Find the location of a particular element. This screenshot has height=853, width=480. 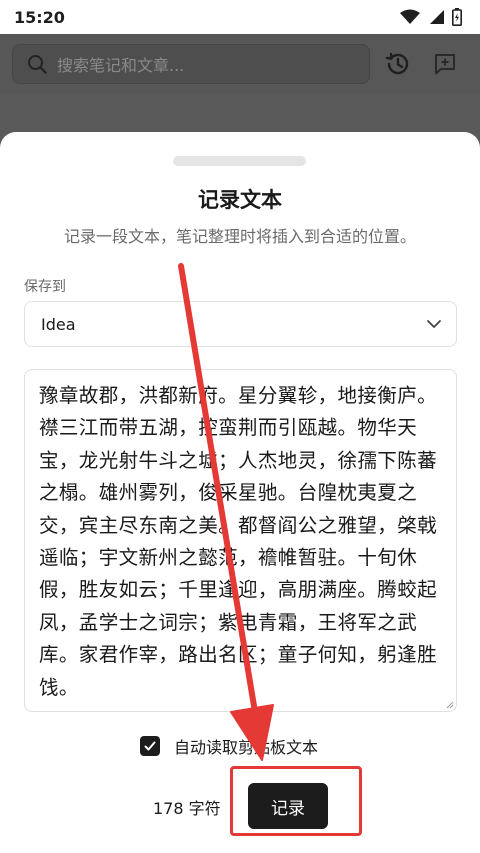

save-to-label: 保存到 is located at coordinates (45, 287).